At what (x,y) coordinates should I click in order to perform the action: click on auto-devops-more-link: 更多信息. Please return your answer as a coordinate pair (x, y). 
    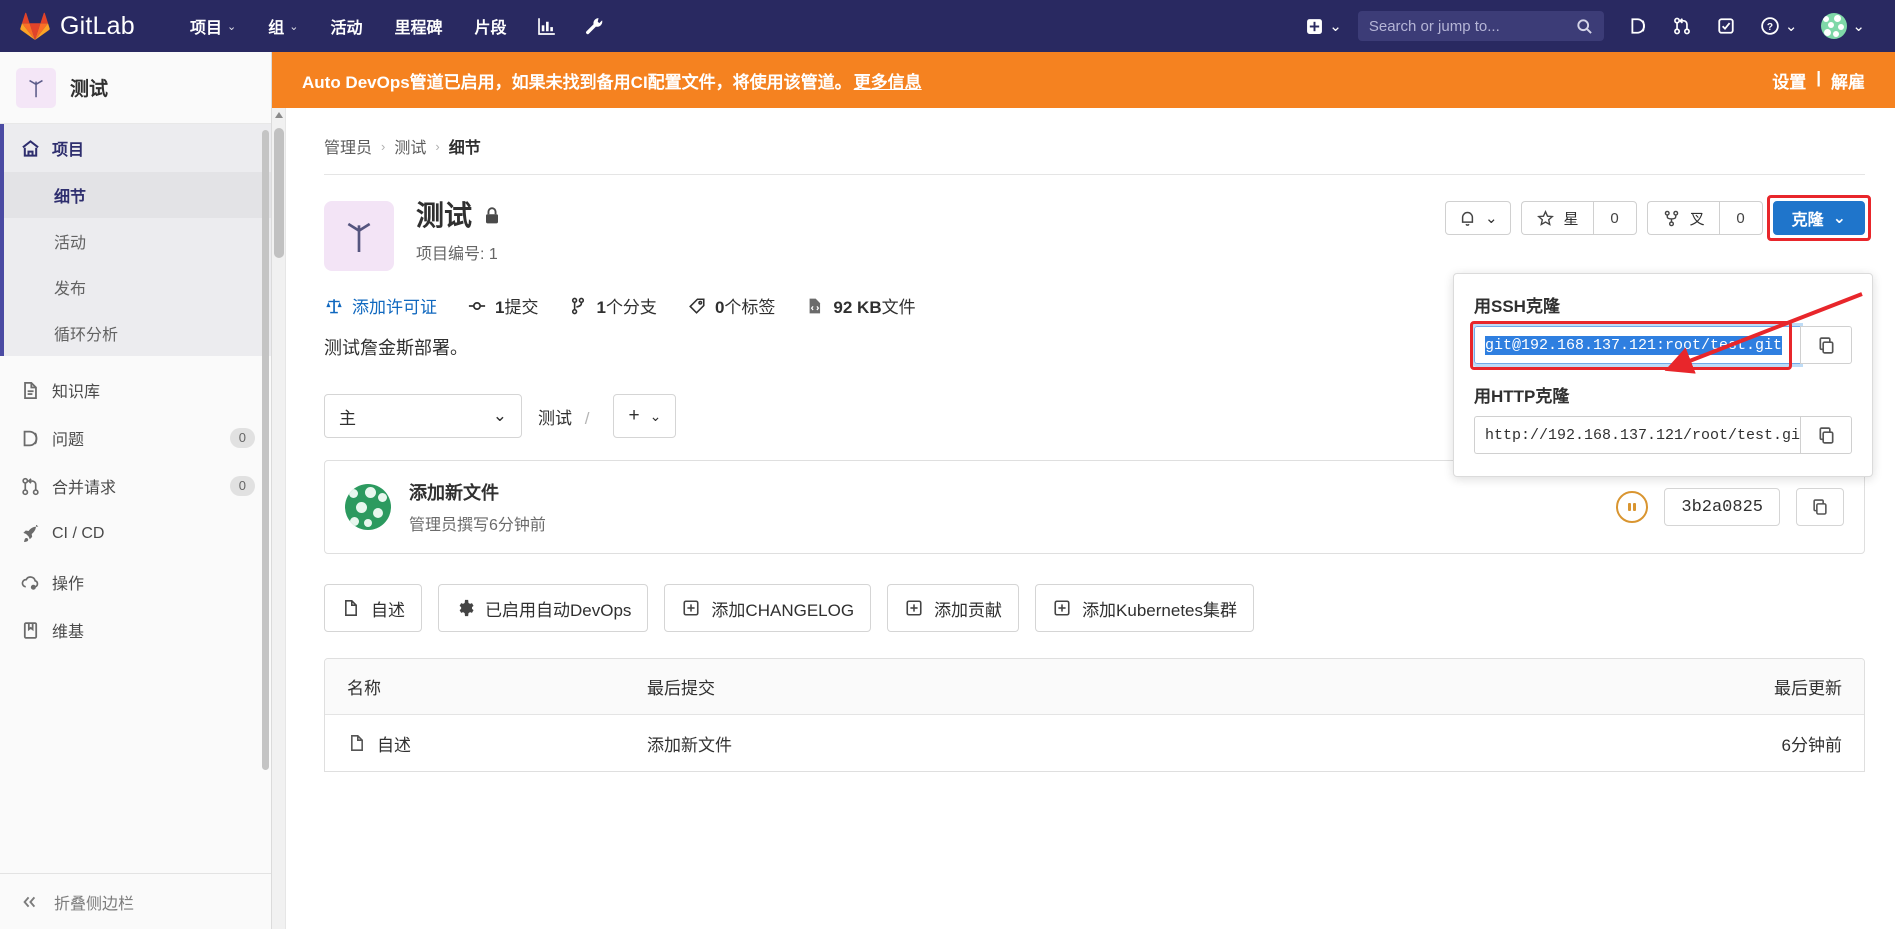
    Looking at the image, I should click on (888, 80).